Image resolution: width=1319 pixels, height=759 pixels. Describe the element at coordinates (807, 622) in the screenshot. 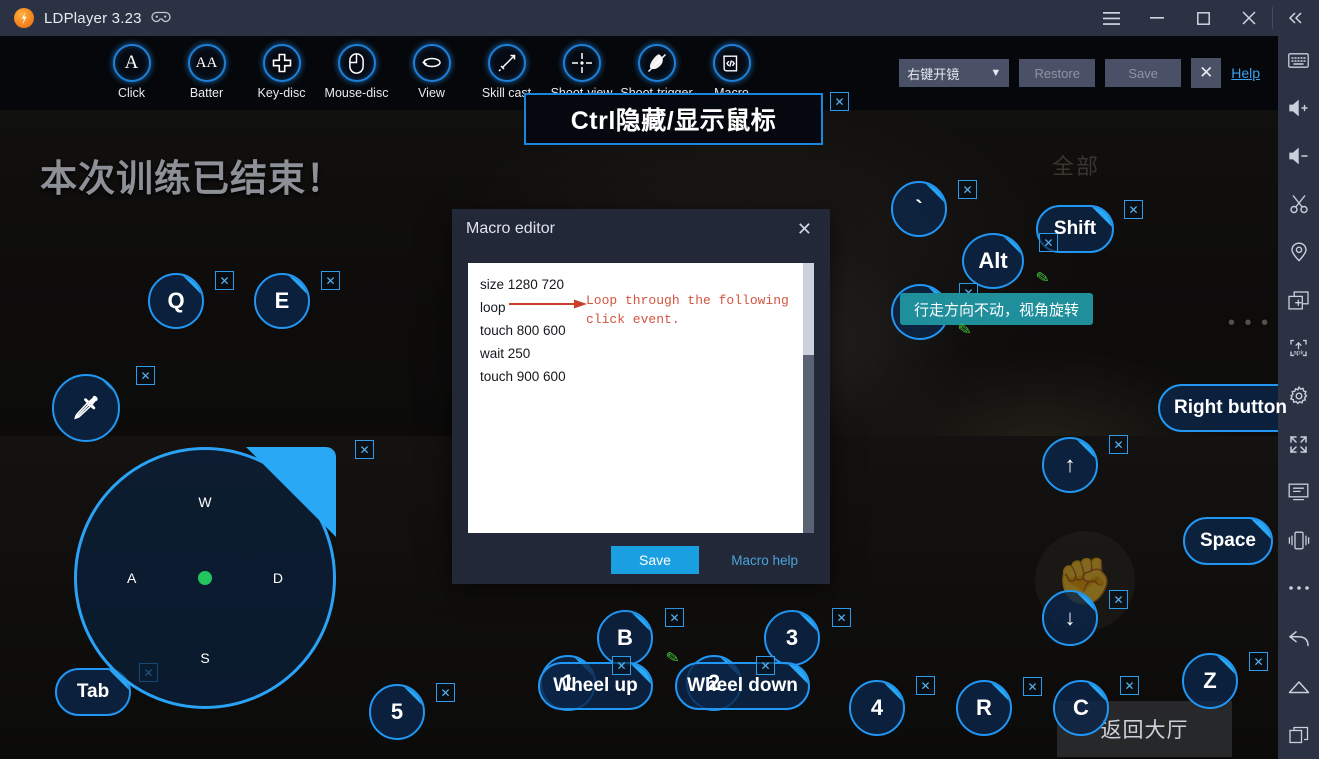

I see `key-3-corner-handle` at that location.